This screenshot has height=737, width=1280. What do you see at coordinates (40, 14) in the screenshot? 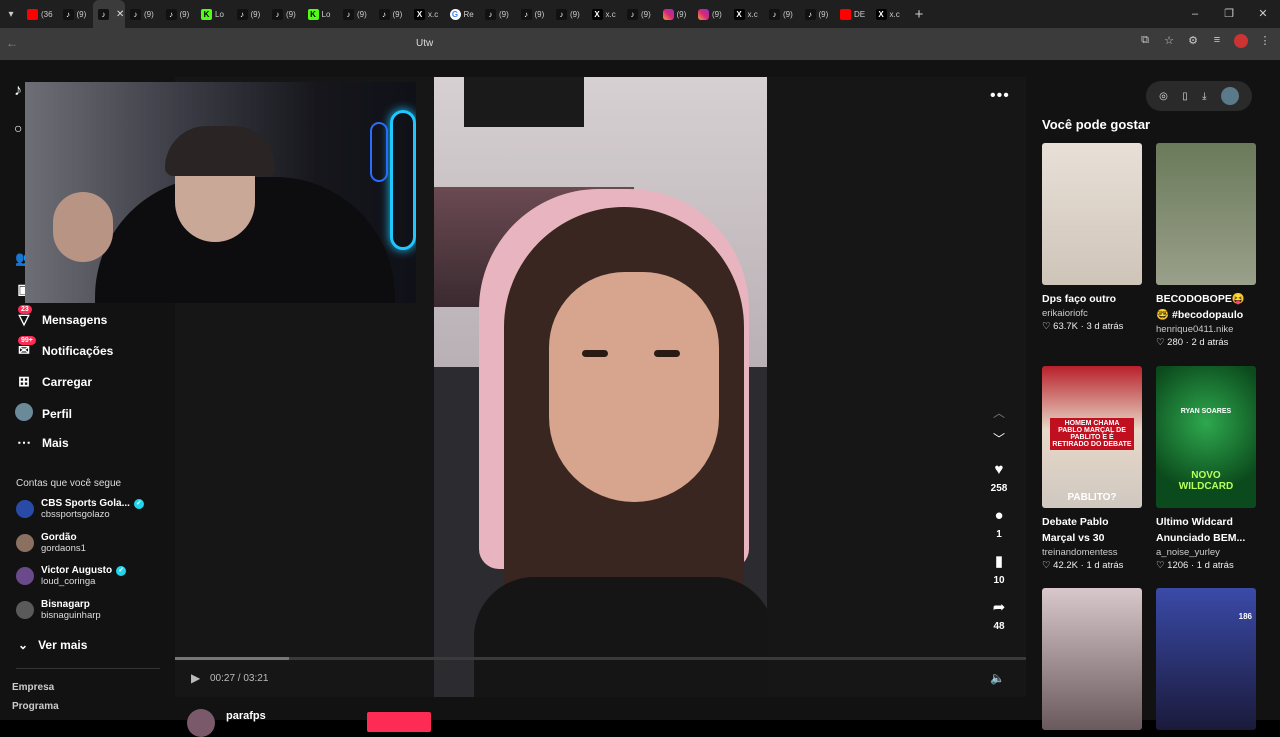
I see `browser-tab: (36` at bounding box center [40, 14].